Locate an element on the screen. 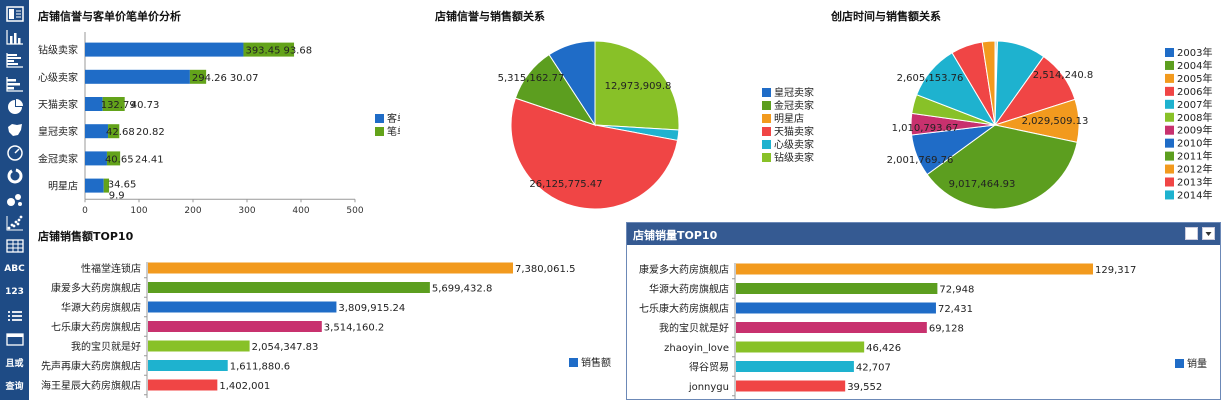 The image size is (1221, 401). data-label: 2,054,347.83 is located at coordinates (285, 347).